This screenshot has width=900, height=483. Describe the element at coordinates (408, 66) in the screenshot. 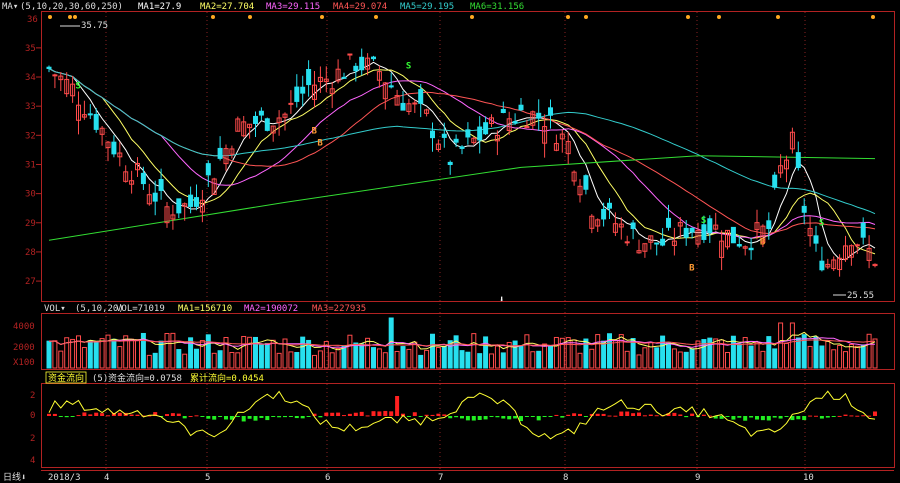

I see `sell-signal: S` at that location.